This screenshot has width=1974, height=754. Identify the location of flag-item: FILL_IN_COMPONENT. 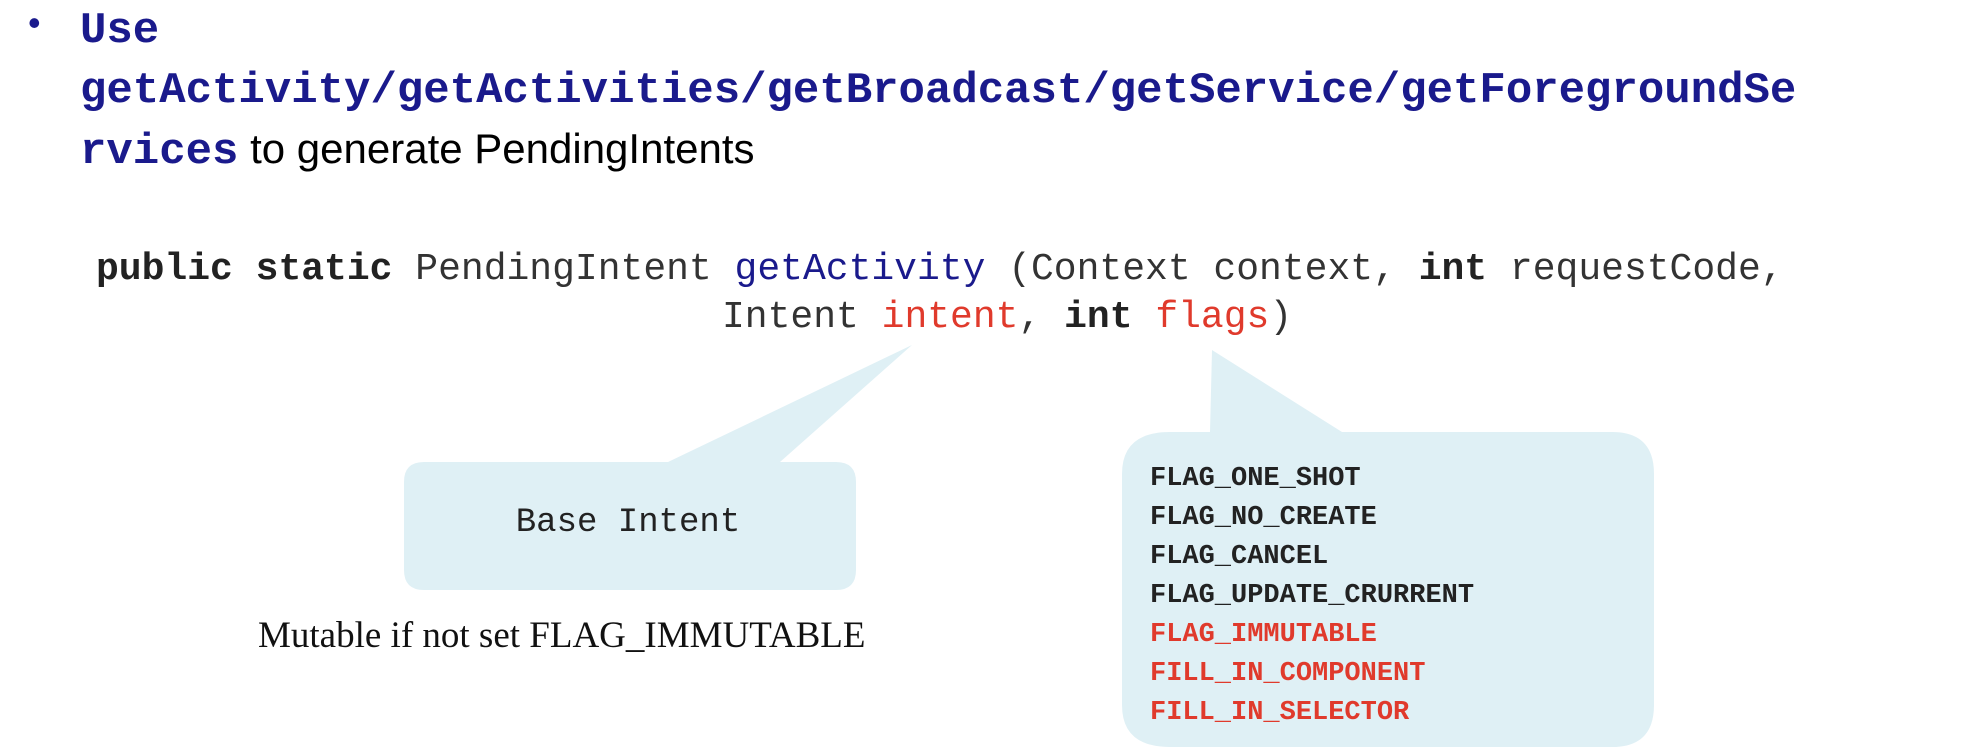
(1288, 674).